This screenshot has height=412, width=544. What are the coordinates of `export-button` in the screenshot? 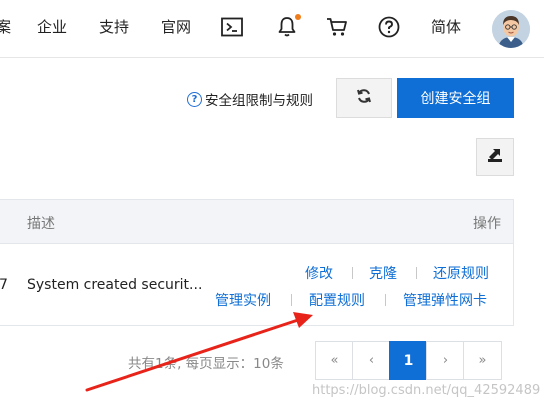 It's located at (495, 157).